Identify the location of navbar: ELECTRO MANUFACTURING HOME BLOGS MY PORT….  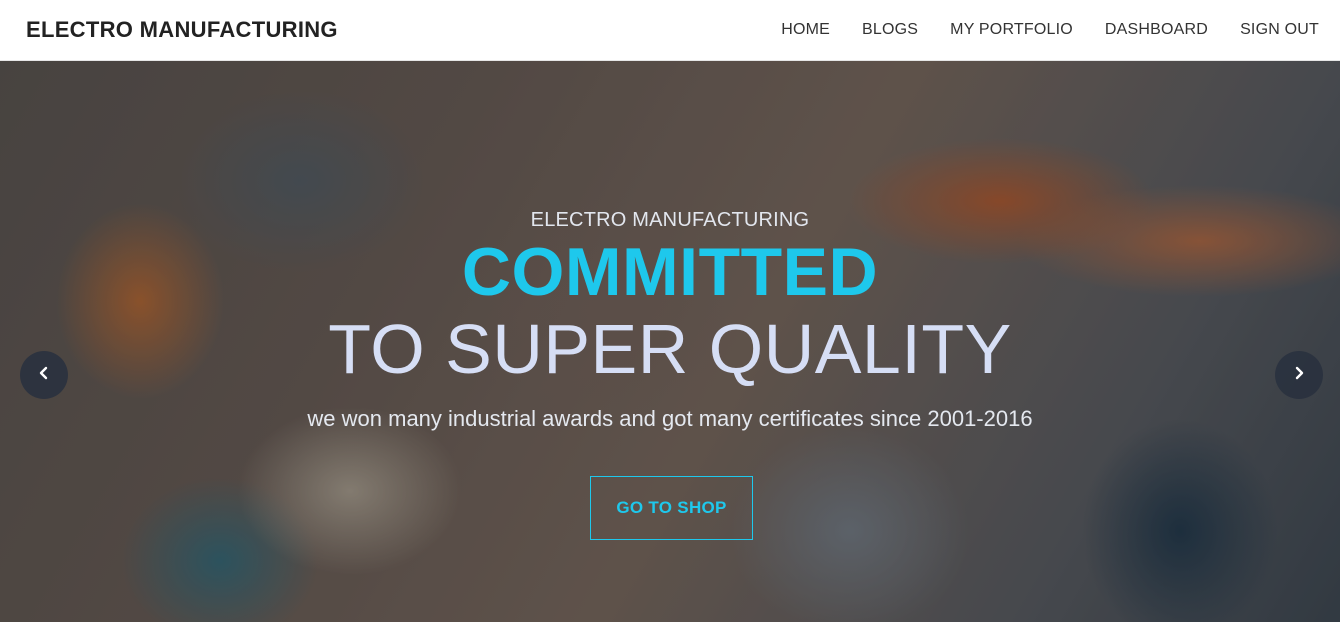
(670, 30).